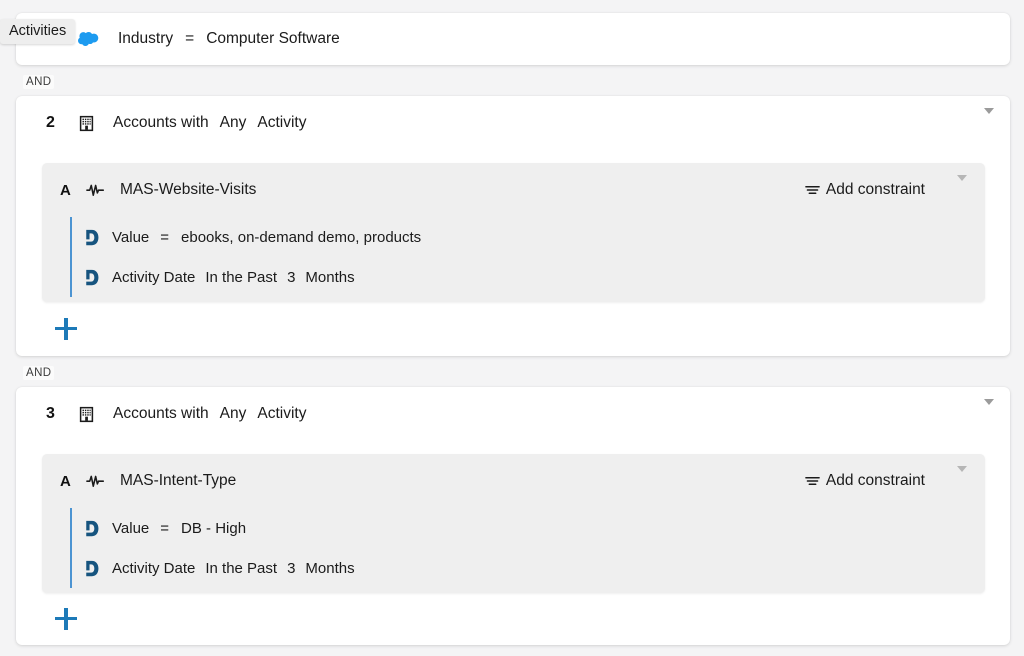  Describe the element at coordinates (161, 123) in the screenshot. I see `condition-entity-2: Accounts with` at that location.